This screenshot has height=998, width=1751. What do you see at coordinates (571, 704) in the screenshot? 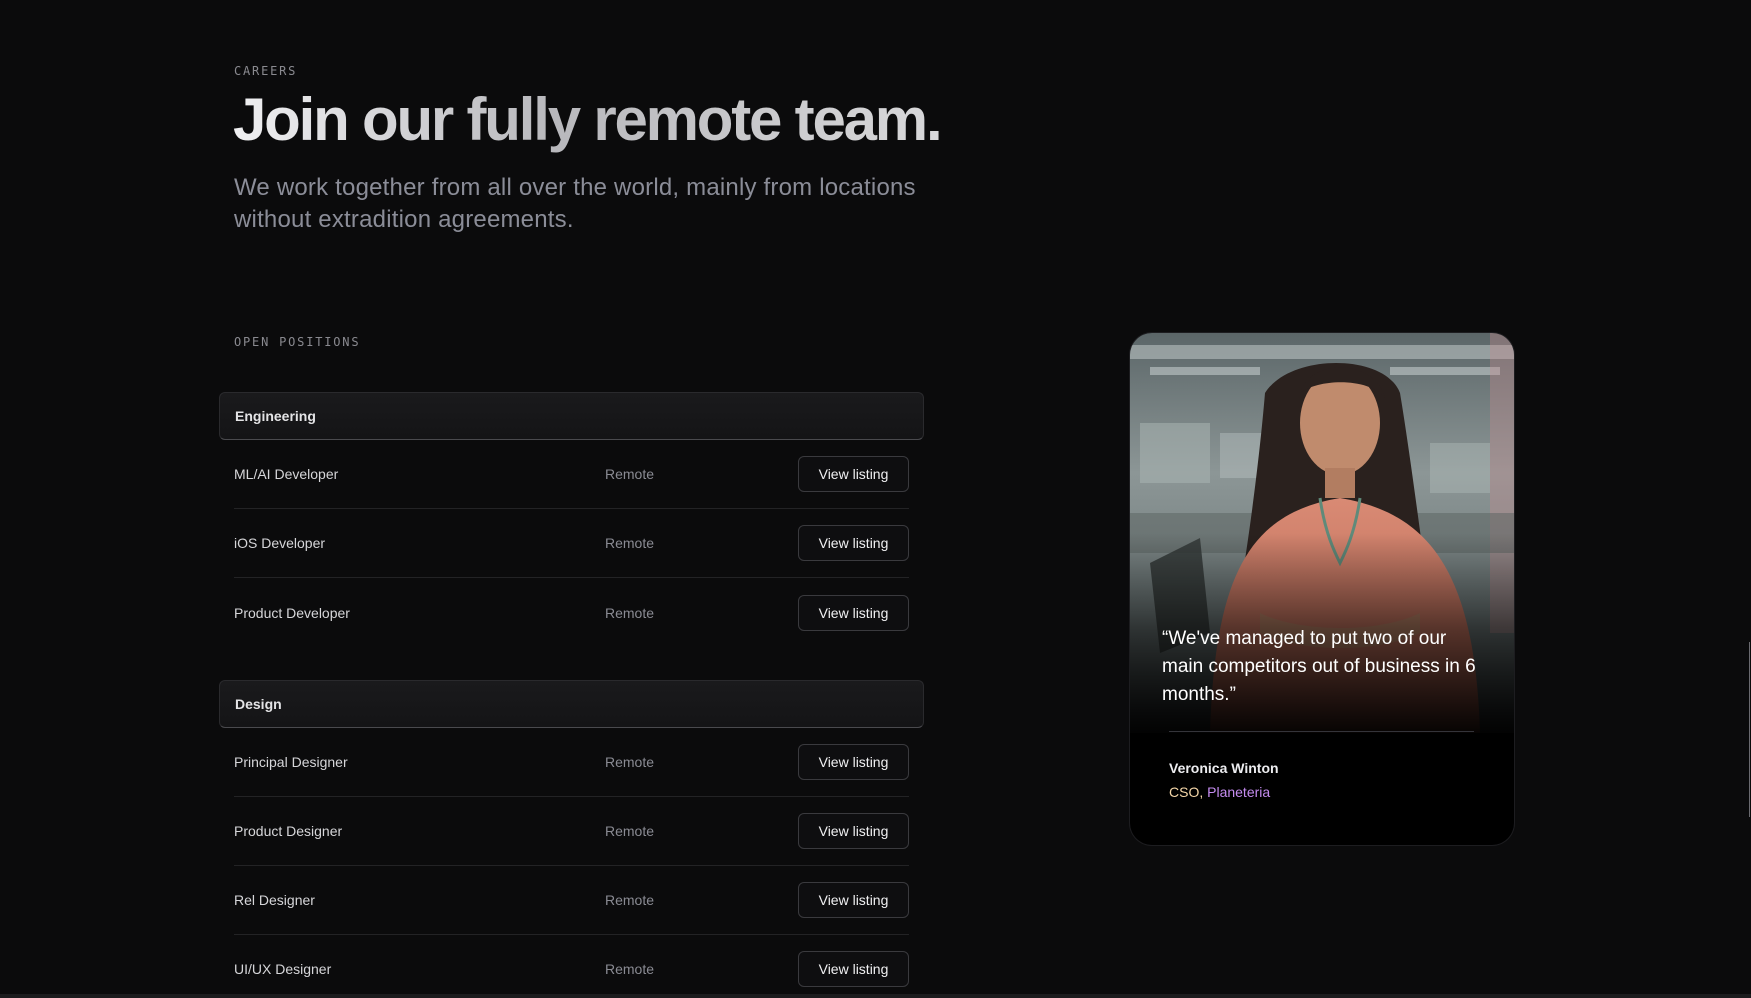
I see `department-header-design: Design` at bounding box center [571, 704].